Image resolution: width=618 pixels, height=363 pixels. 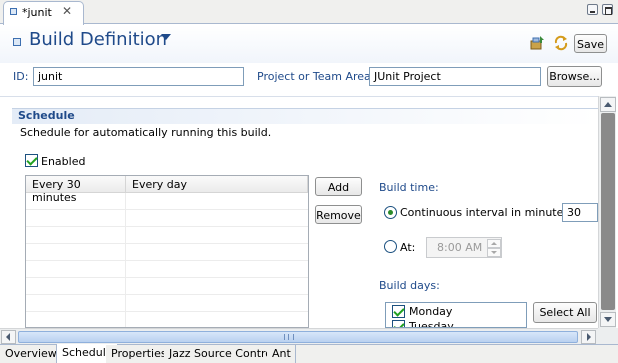 I want to click on save-button: Save, so click(x=590, y=43).